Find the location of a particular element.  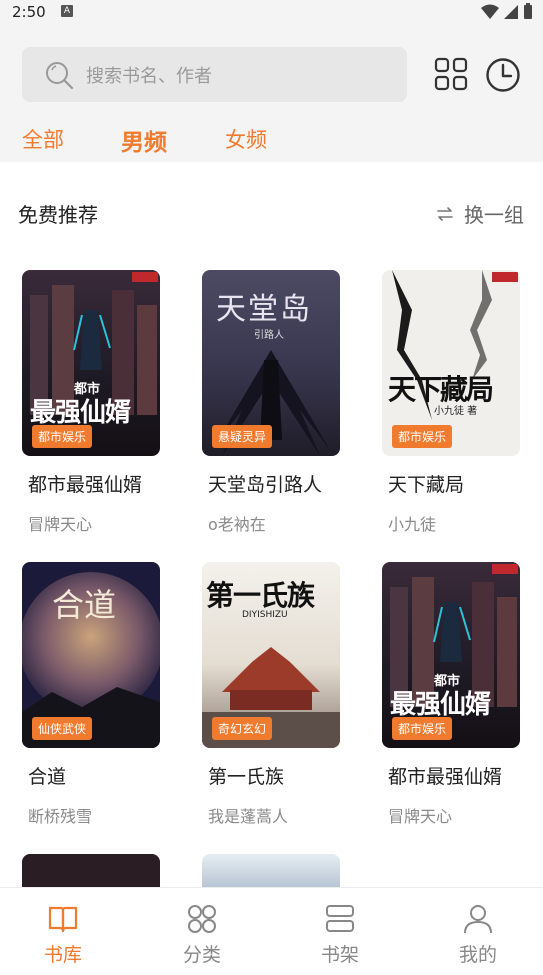

tab-female: 女频 is located at coordinates (246, 139).